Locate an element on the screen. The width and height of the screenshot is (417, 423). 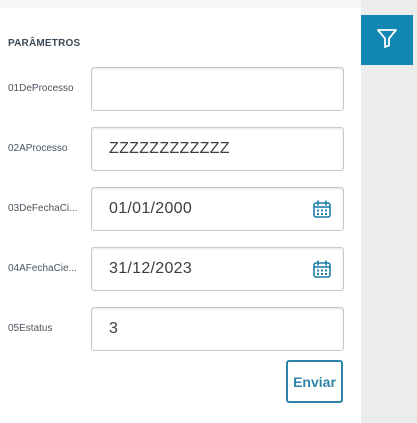
de-fecha-value: 01/01/2000 is located at coordinates (151, 208).